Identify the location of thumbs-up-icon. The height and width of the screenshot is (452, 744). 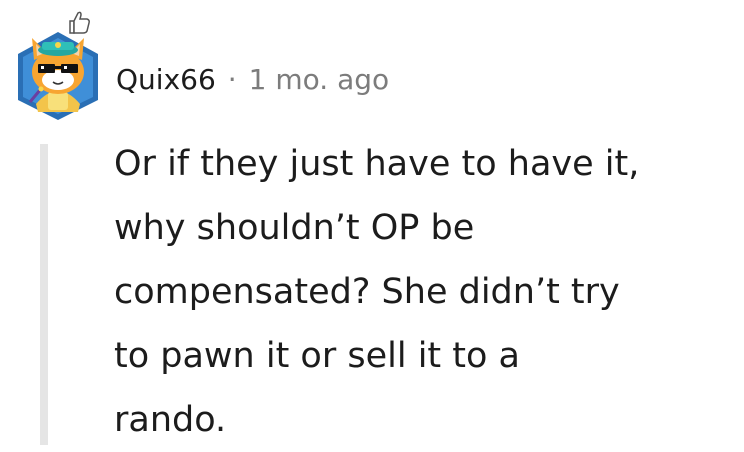
(79, 22).